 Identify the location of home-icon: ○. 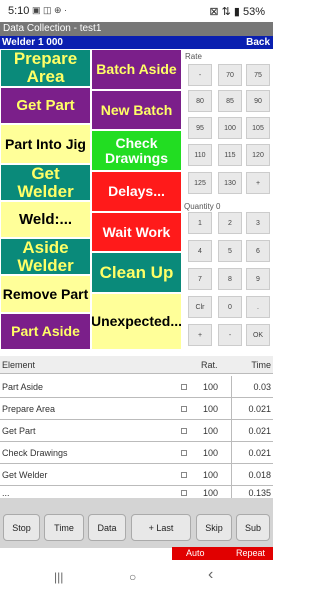
(132, 577).